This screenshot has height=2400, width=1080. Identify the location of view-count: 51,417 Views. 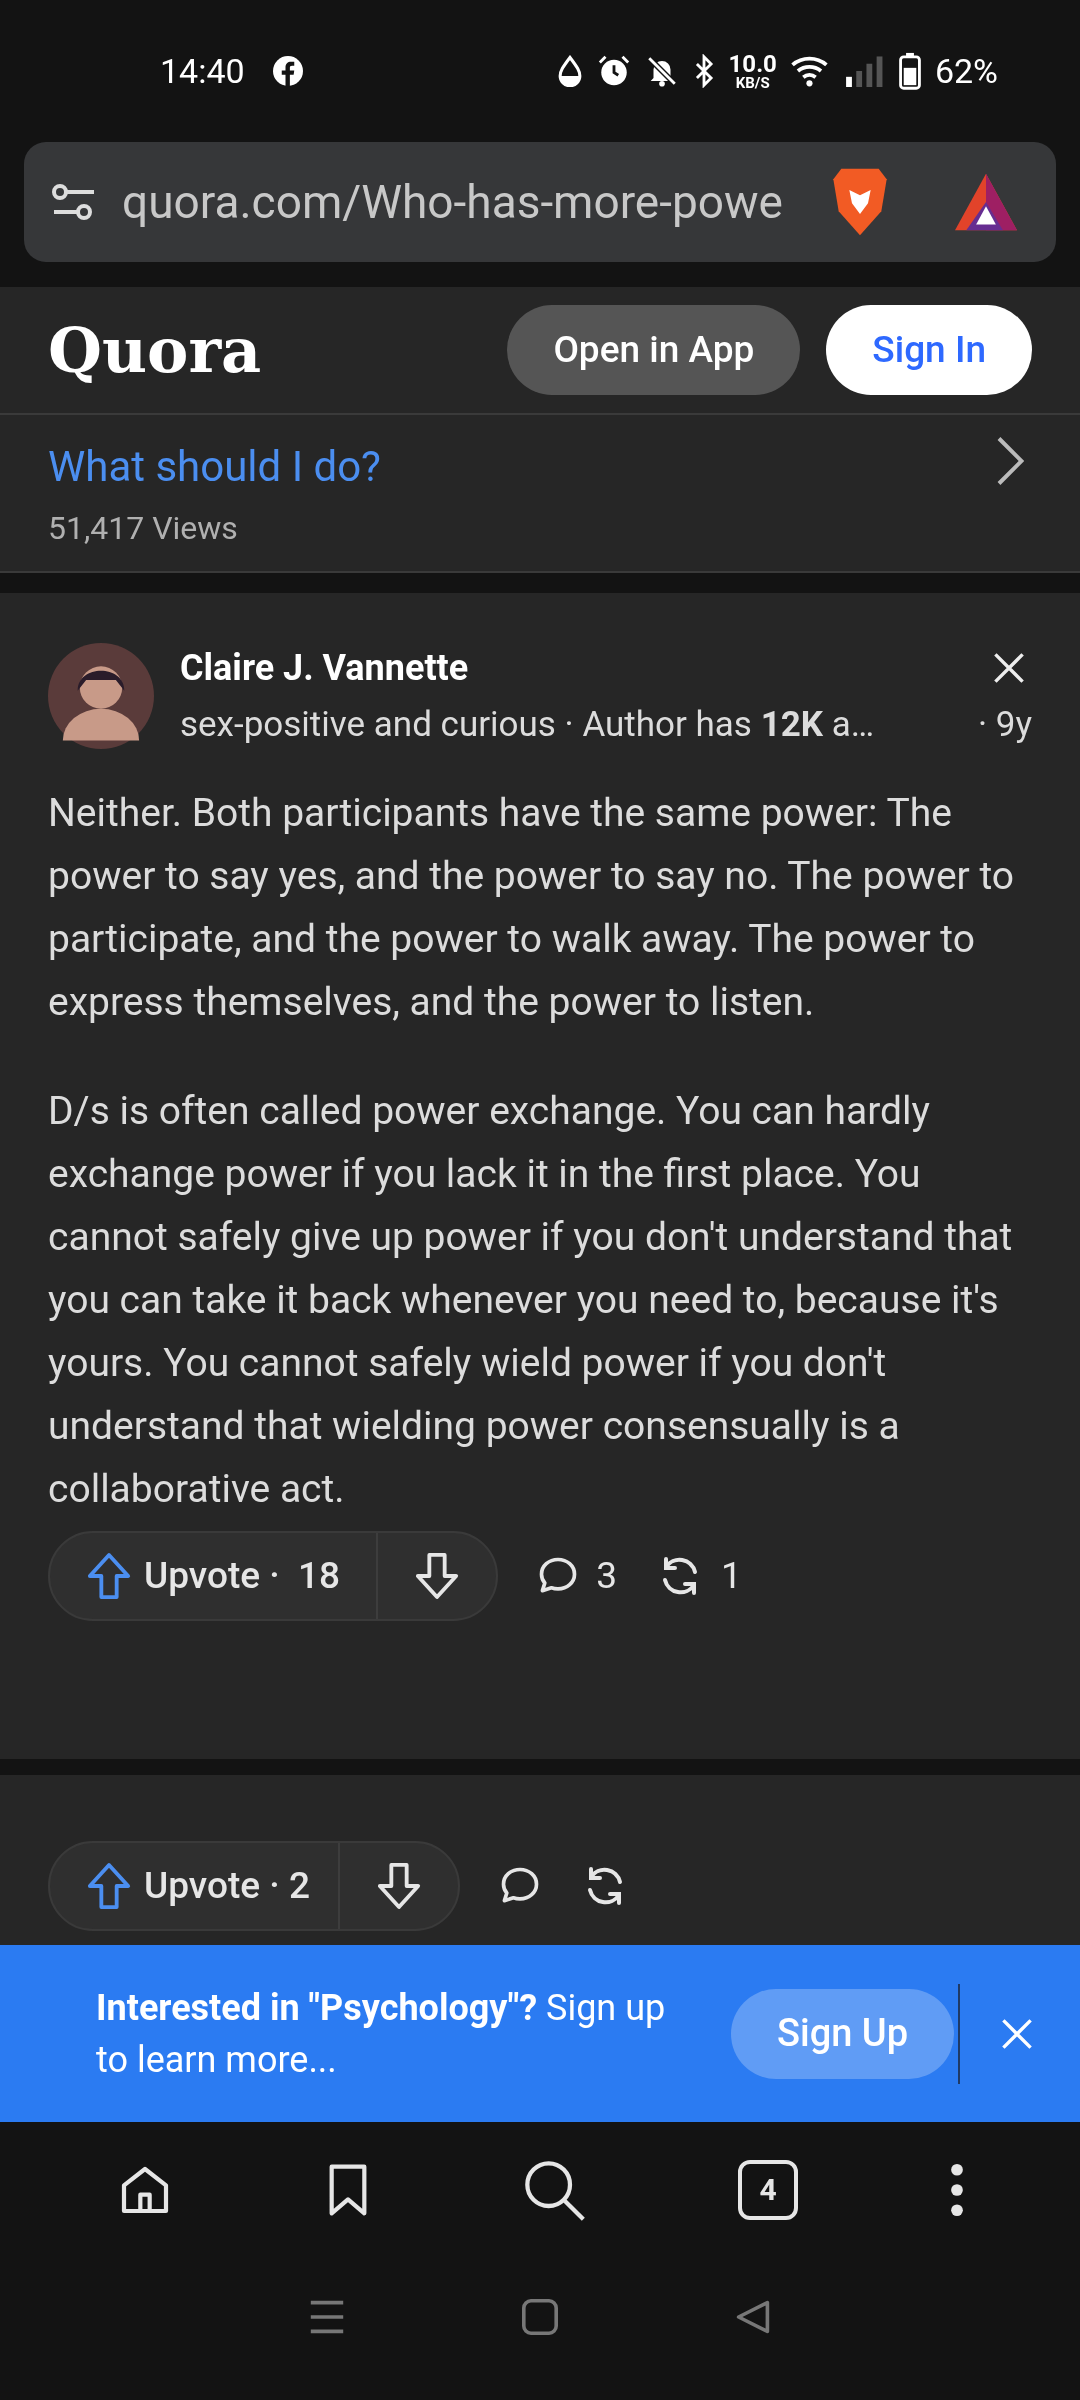
(143, 528).